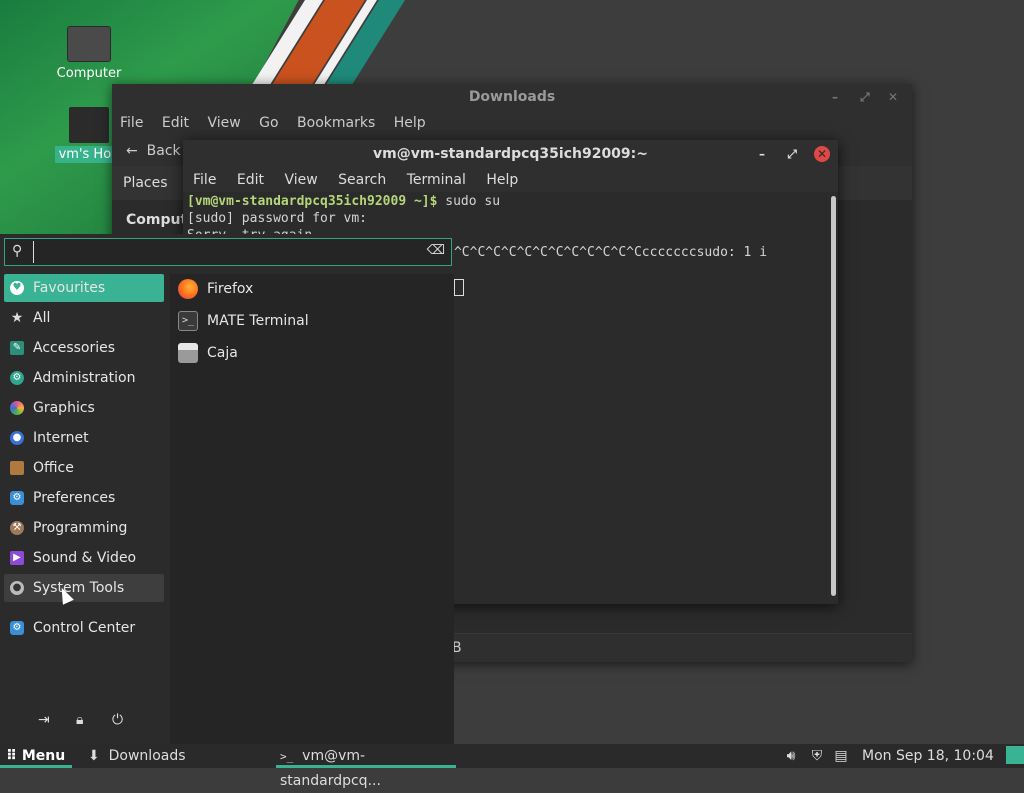  I want to click on session-buttons: ⇥ 🔒︎ ⏻, so click(84, 724).